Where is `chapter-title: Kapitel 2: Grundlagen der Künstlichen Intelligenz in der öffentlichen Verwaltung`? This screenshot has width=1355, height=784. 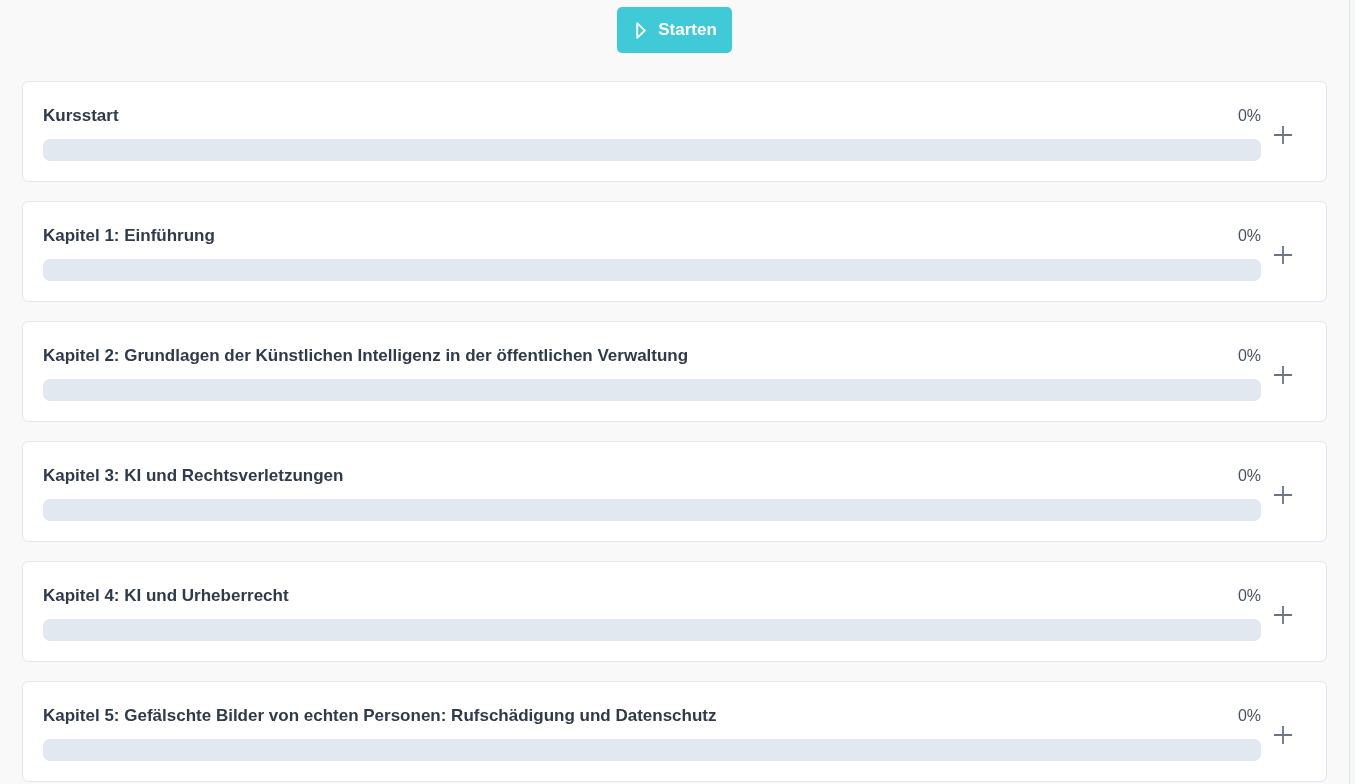
chapter-title: Kapitel 2: Grundlagen der Künstlichen Intelligenz in der öffentlichen Verwaltung is located at coordinates (366, 356).